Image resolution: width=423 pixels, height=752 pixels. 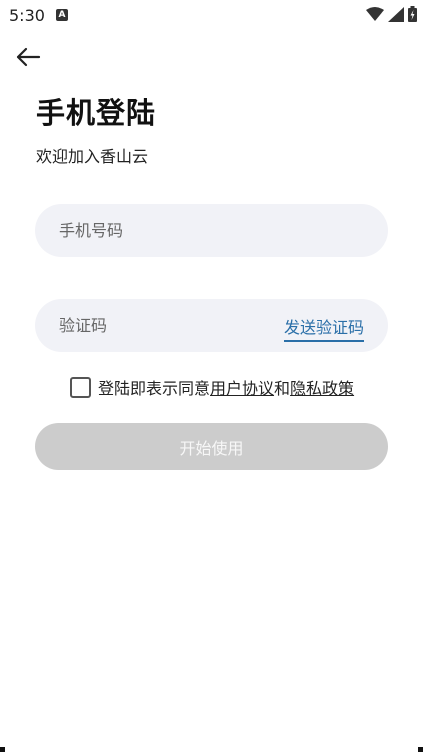 I want to click on phone-input, so click(x=169, y=230).